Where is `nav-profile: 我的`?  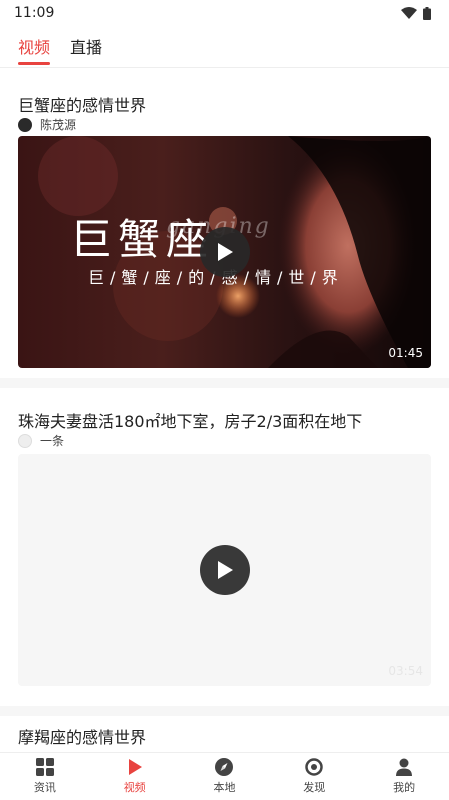
nav-profile: 我的 is located at coordinates (404, 776).